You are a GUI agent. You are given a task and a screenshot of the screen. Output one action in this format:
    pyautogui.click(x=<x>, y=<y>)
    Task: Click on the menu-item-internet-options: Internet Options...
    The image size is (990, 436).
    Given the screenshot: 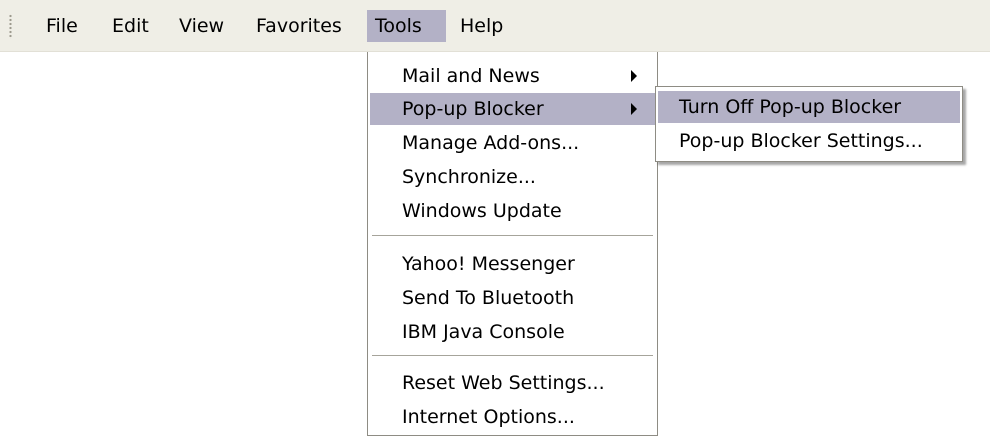 What is the action you would take?
    pyautogui.click(x=512, y=417)
    